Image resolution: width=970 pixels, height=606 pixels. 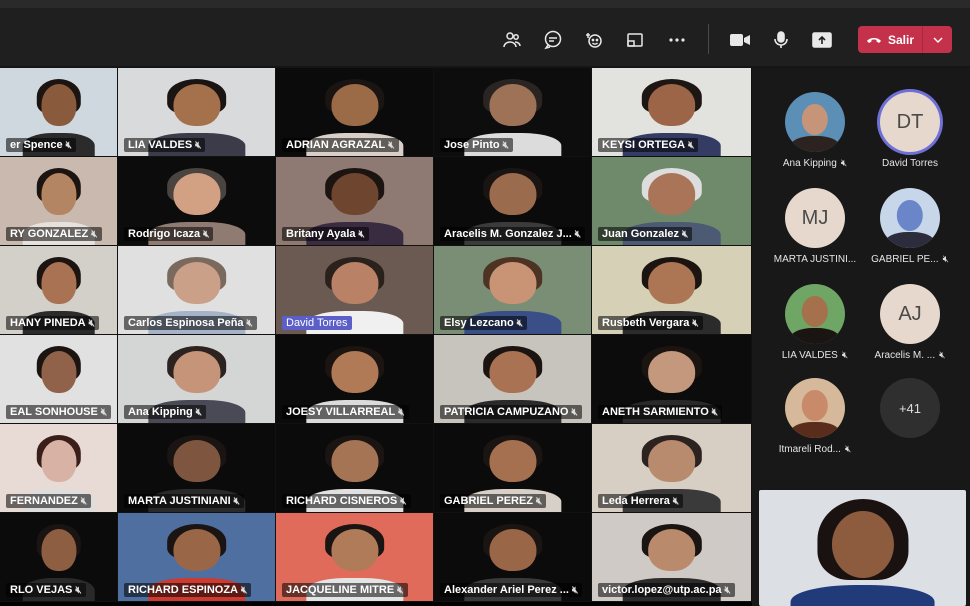 I want to click on participant-card-name: LIA VALDES, so click(x=809, y=355).